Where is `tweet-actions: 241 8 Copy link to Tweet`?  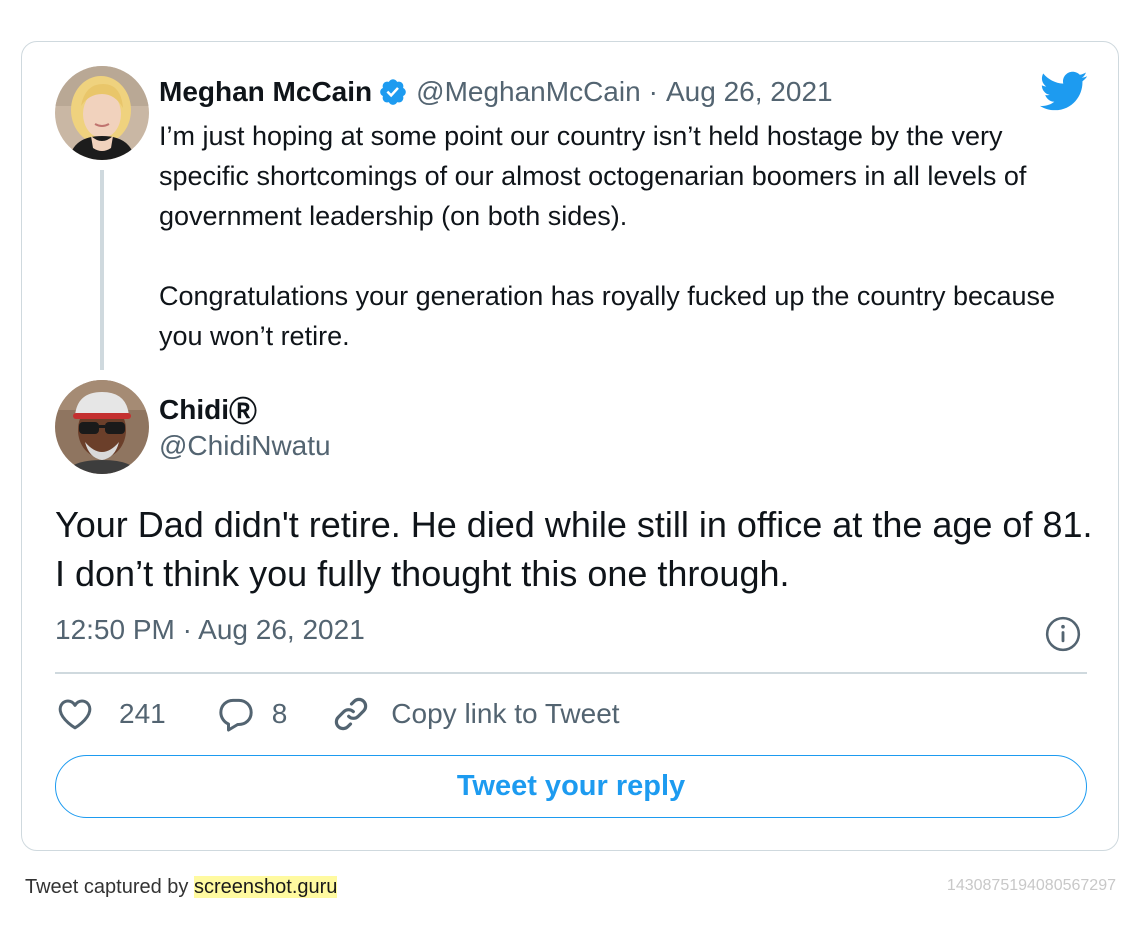
tweet-actions: 241 8 Copy link to Tweet is located at coordinates (337, 714).